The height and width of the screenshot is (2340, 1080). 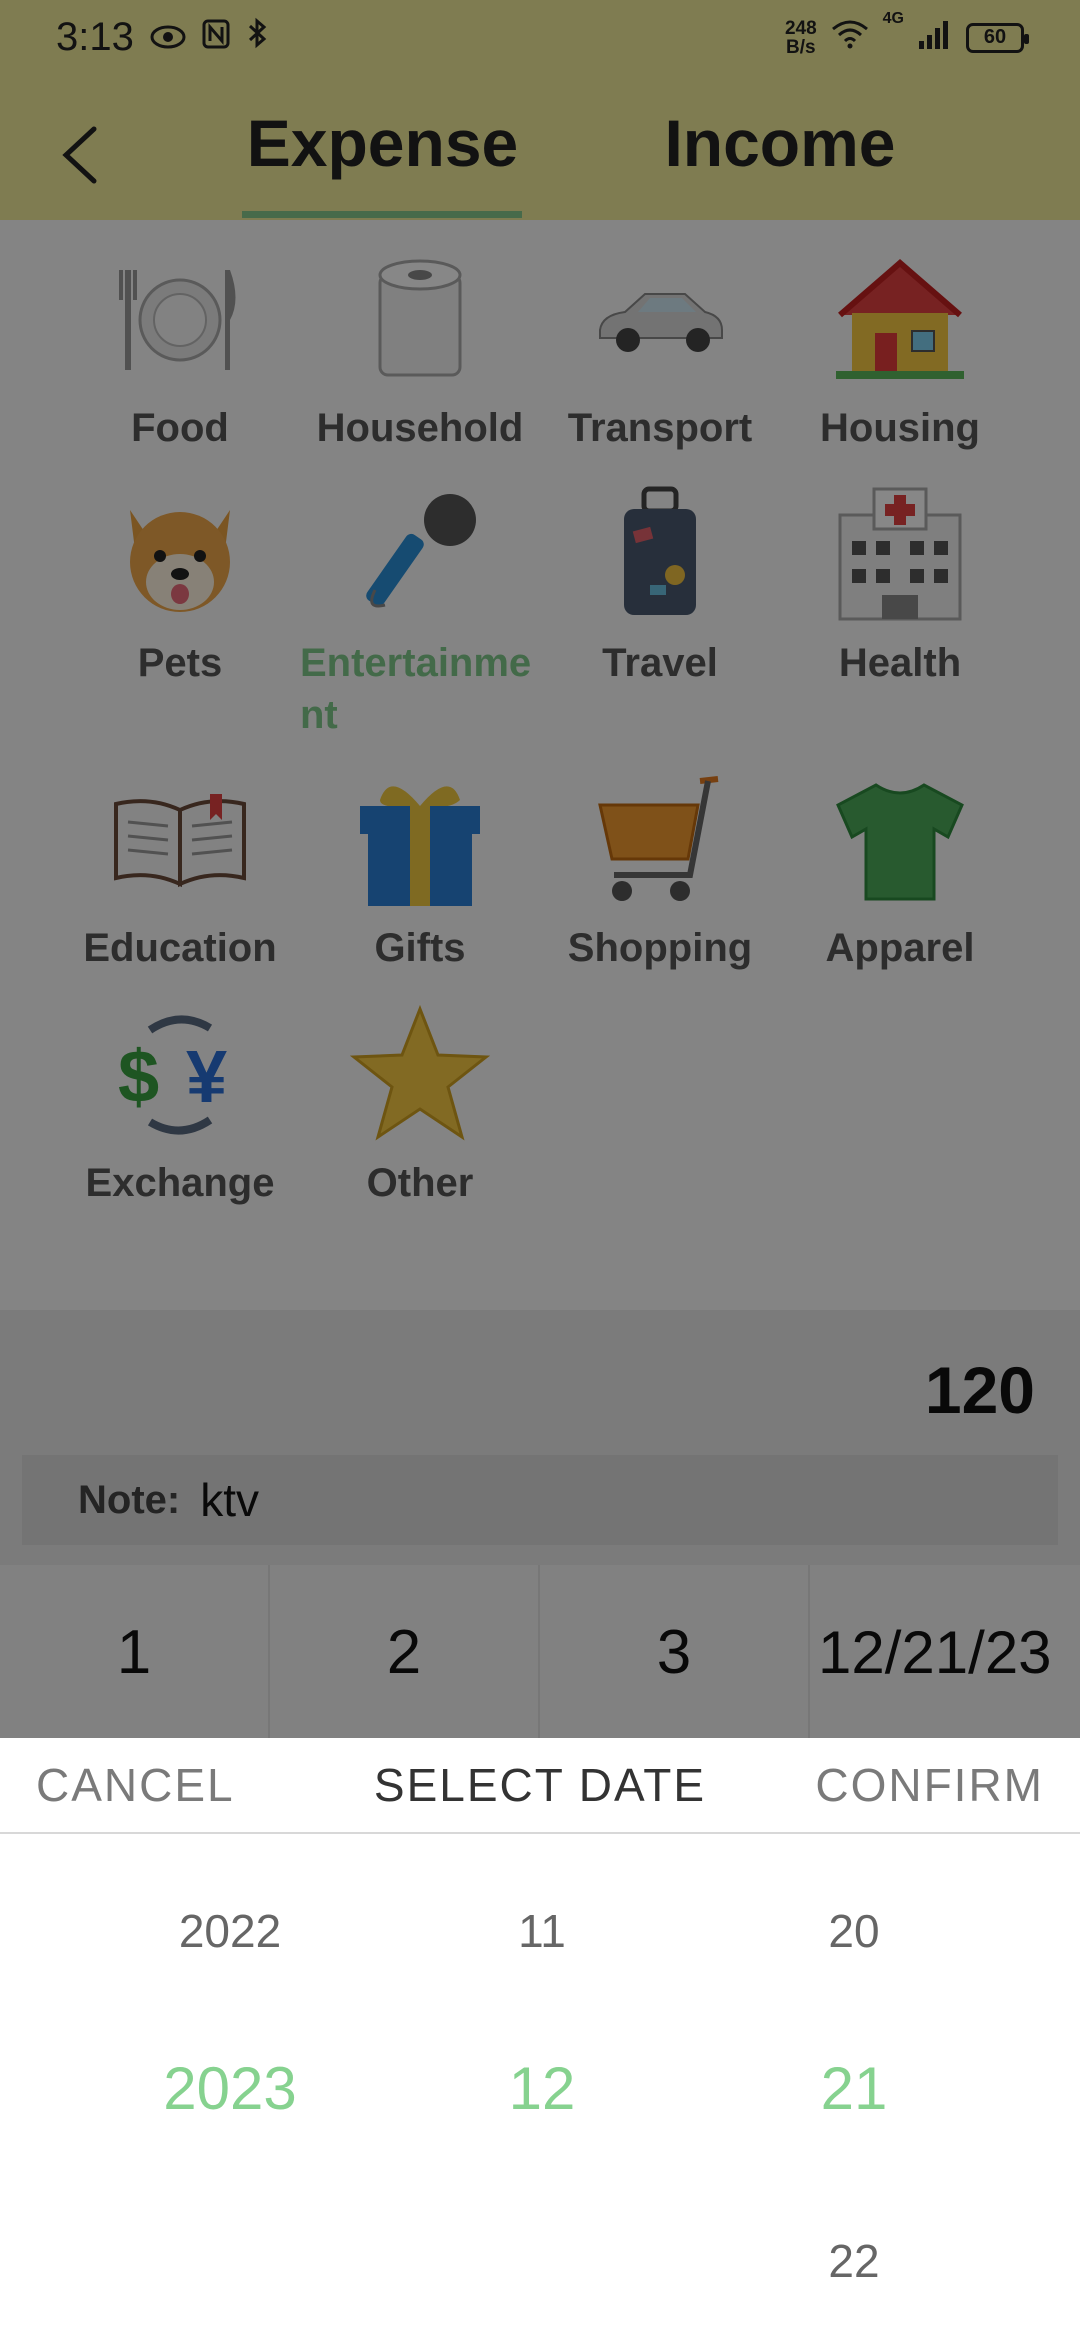 I want to click on date-picker-header: SELECT DATE CANCEL CONFIRM, so click(x=540, y=1786).